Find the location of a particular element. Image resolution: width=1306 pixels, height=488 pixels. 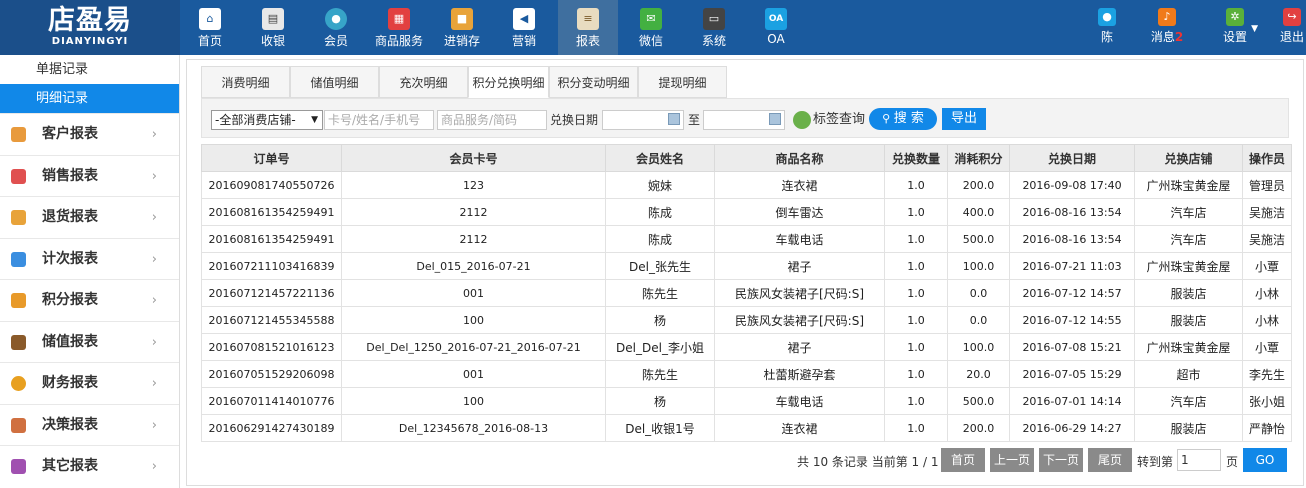

sidebar-item-sales-report: 销售报表 › is located at coordinates (89, 175).